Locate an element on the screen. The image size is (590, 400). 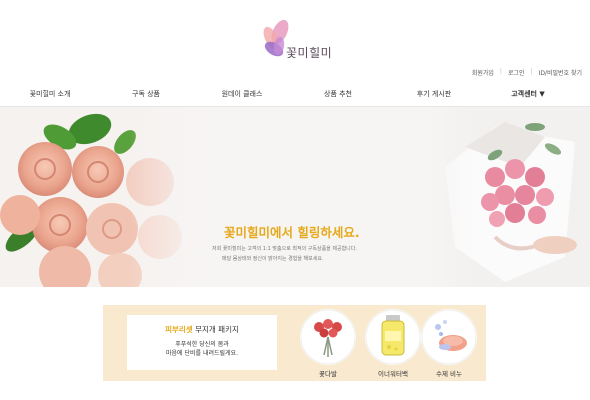
hero-title: 꽃미힐미에서 힐링하세요. is located at coordinates (292, 232).